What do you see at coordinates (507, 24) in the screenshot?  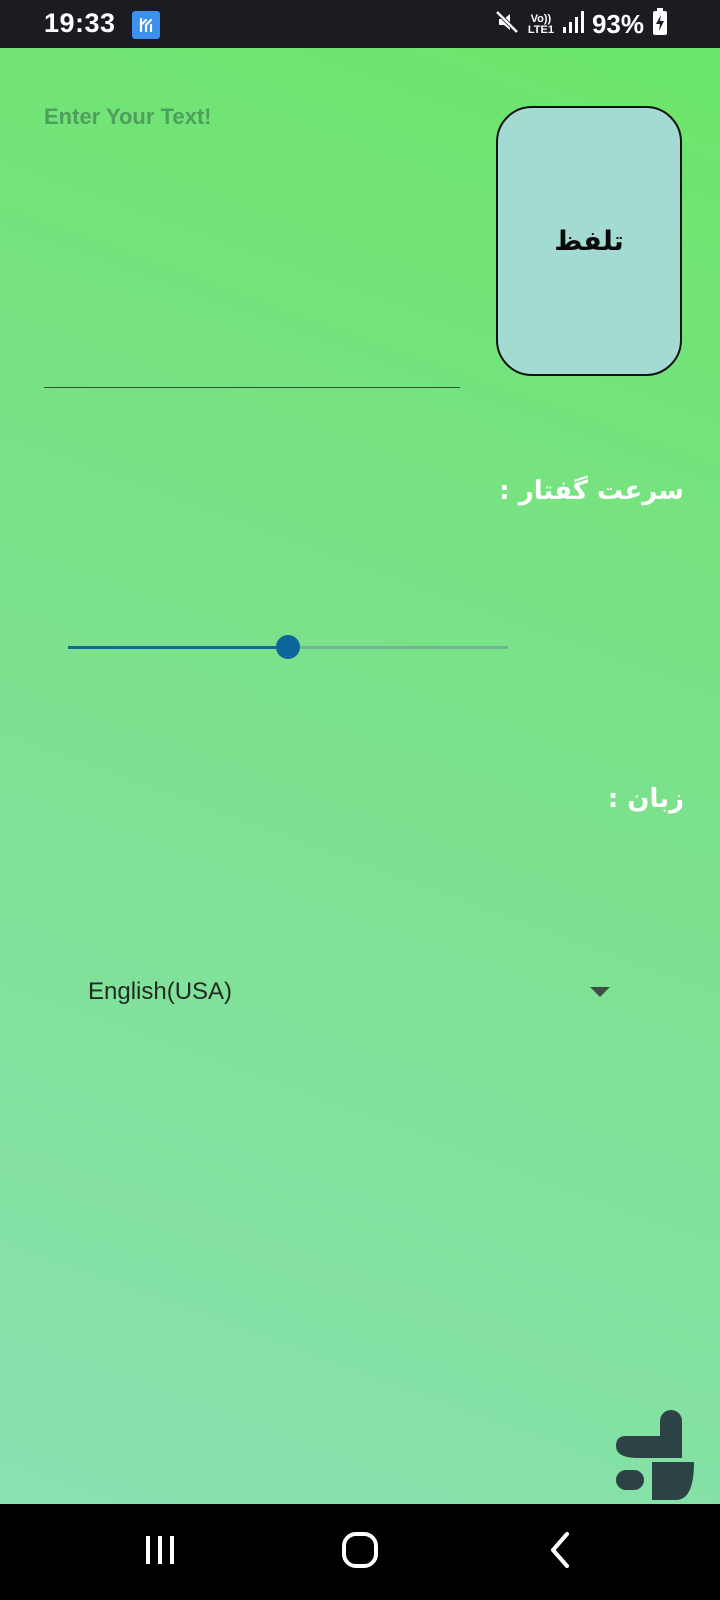 I see `mute-icon` at bounding box center [507, 24].